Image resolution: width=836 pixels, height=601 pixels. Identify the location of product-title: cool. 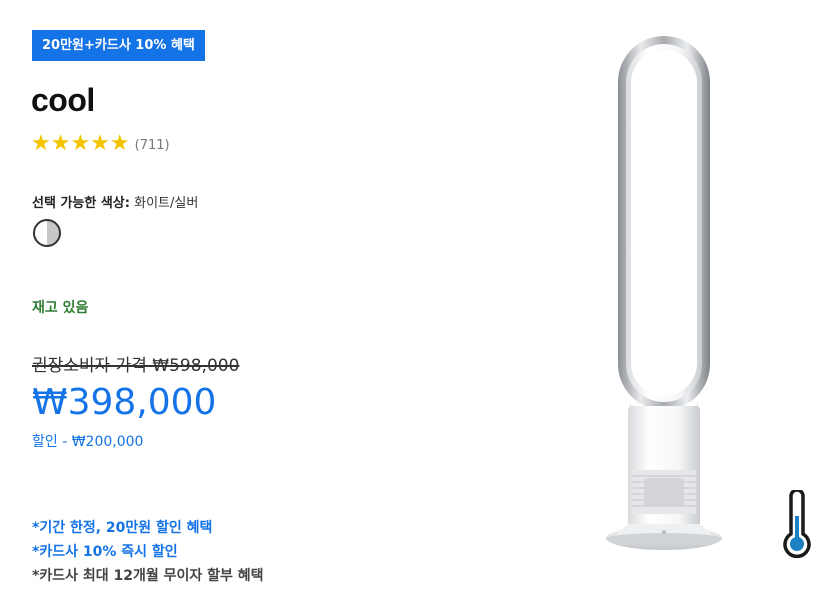
(63, 100).